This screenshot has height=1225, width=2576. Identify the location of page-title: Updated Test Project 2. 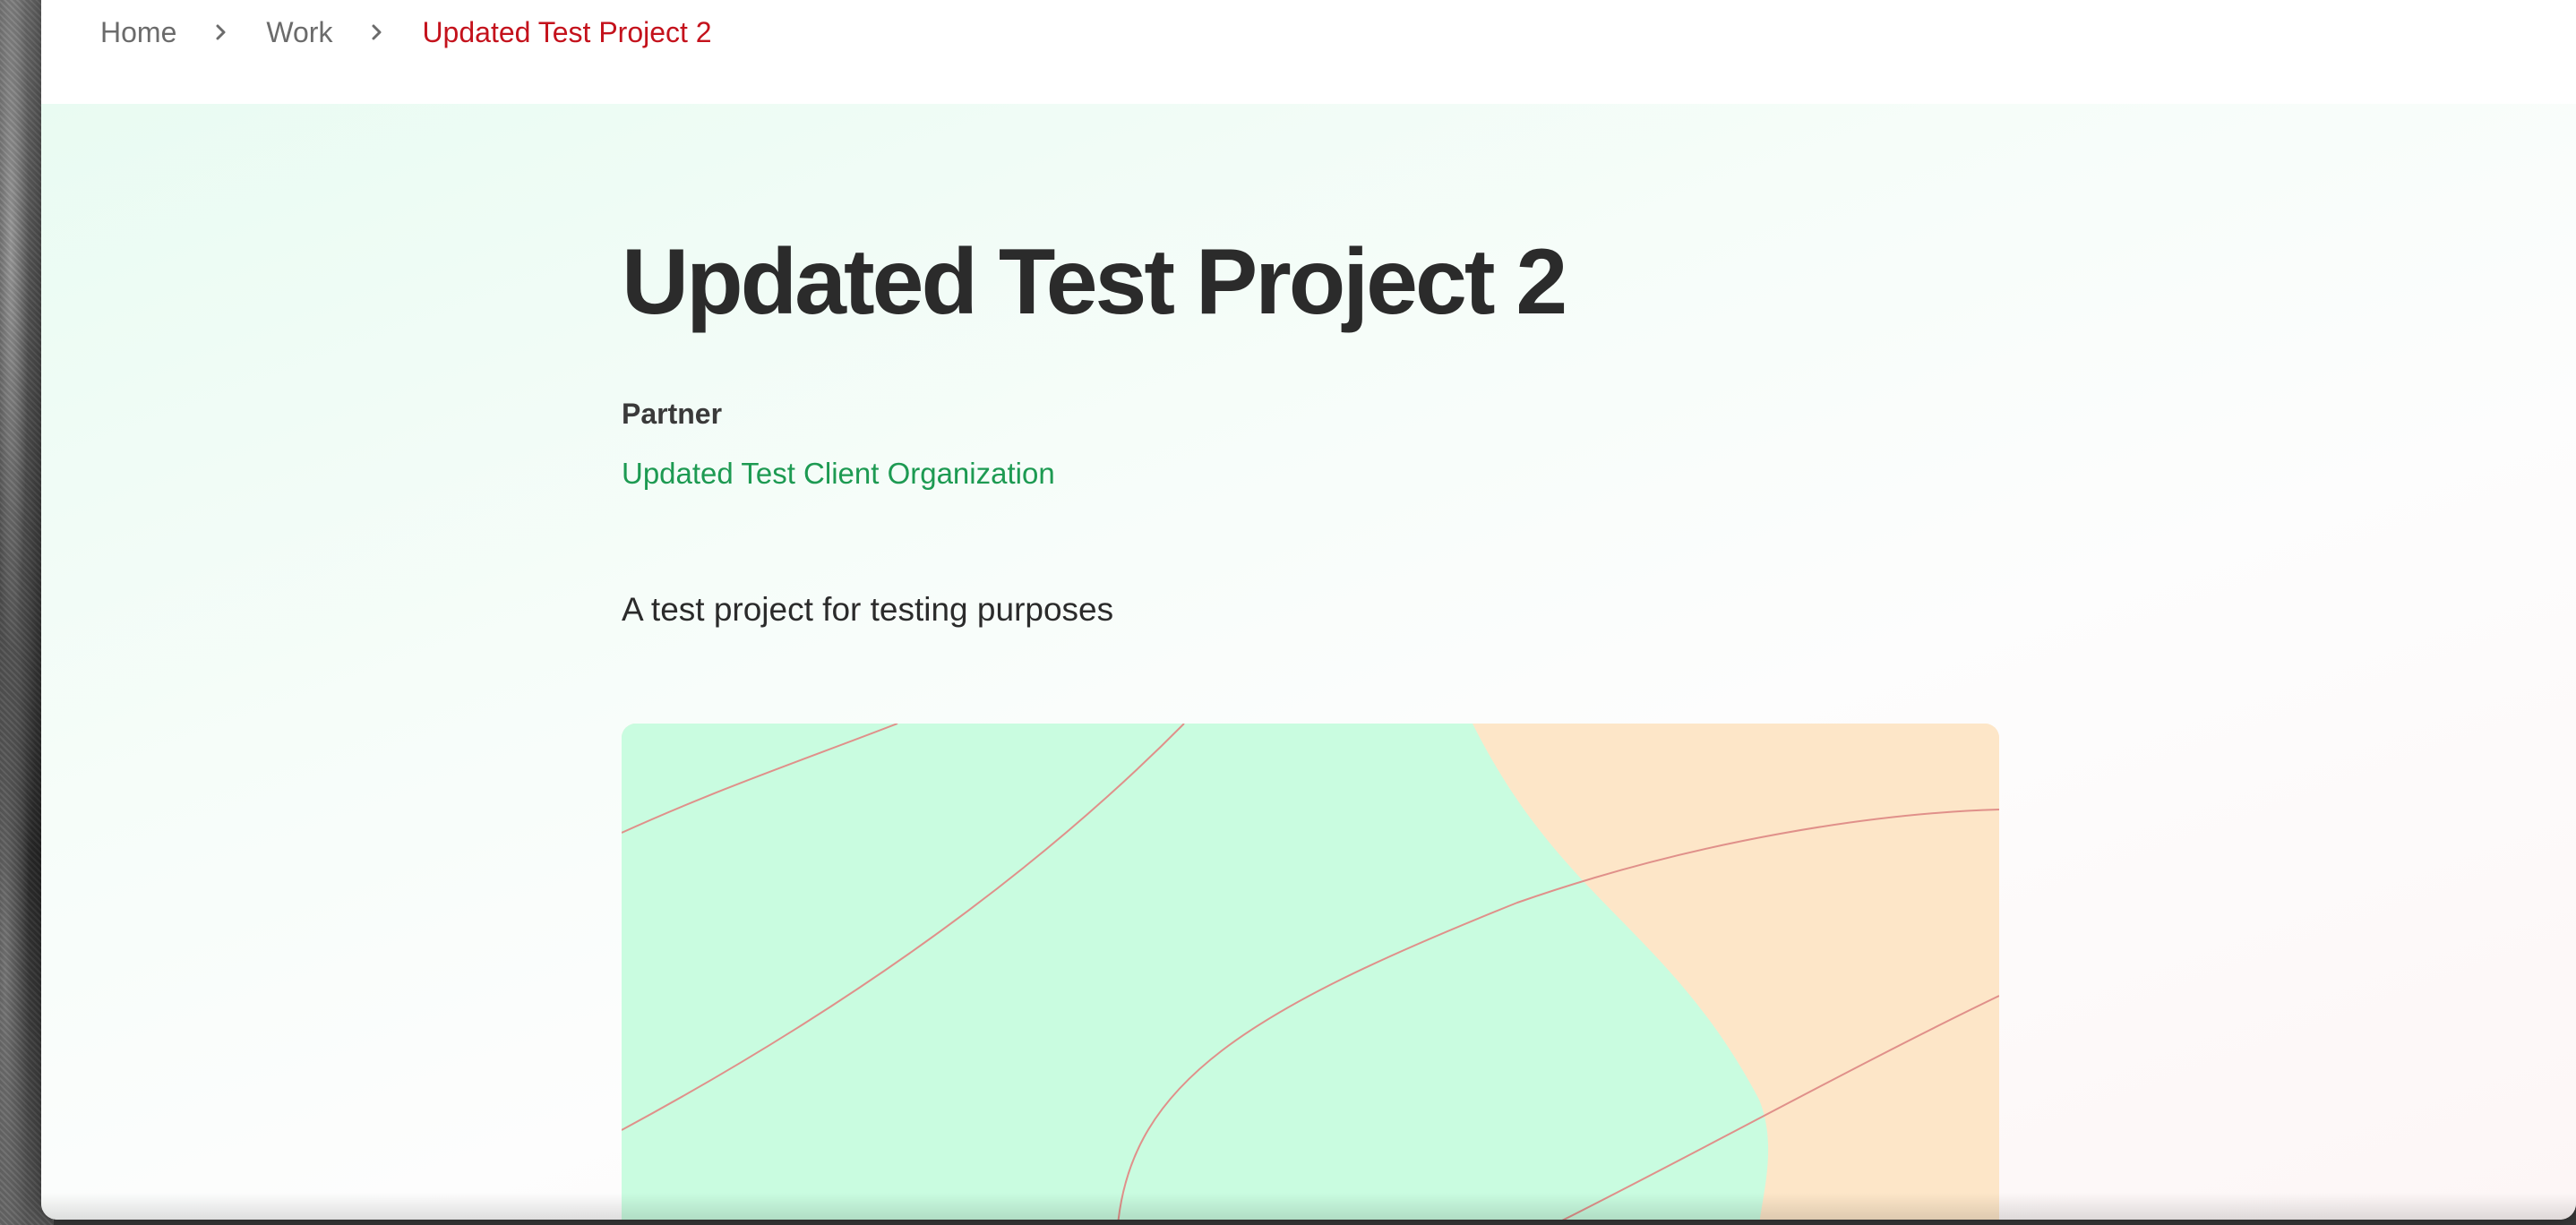
(1094, 282).